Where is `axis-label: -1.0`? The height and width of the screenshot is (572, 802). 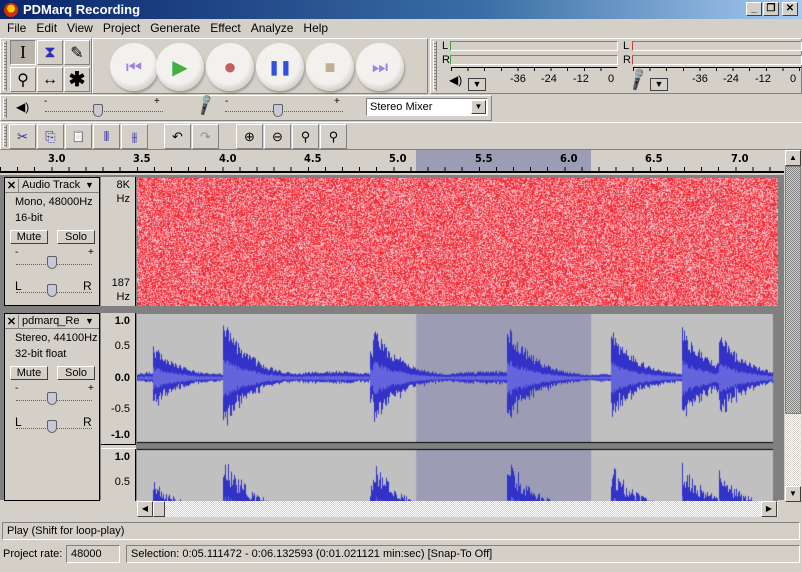
axis-label: -1.0 is located at coordinates (120, 435).